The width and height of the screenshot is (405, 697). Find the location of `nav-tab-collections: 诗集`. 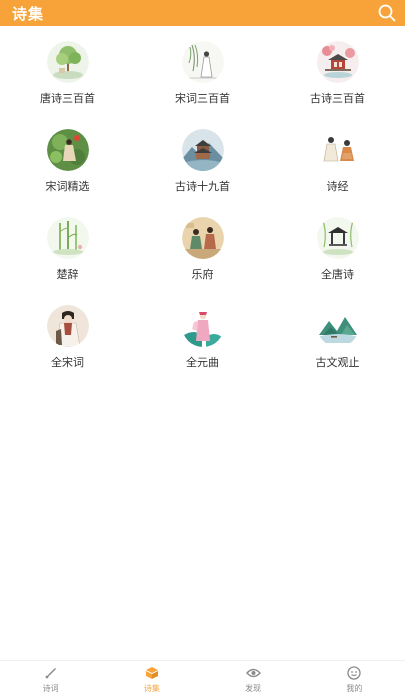

nav-tab-collections: 诗集 is located at coordinates (151, 679).